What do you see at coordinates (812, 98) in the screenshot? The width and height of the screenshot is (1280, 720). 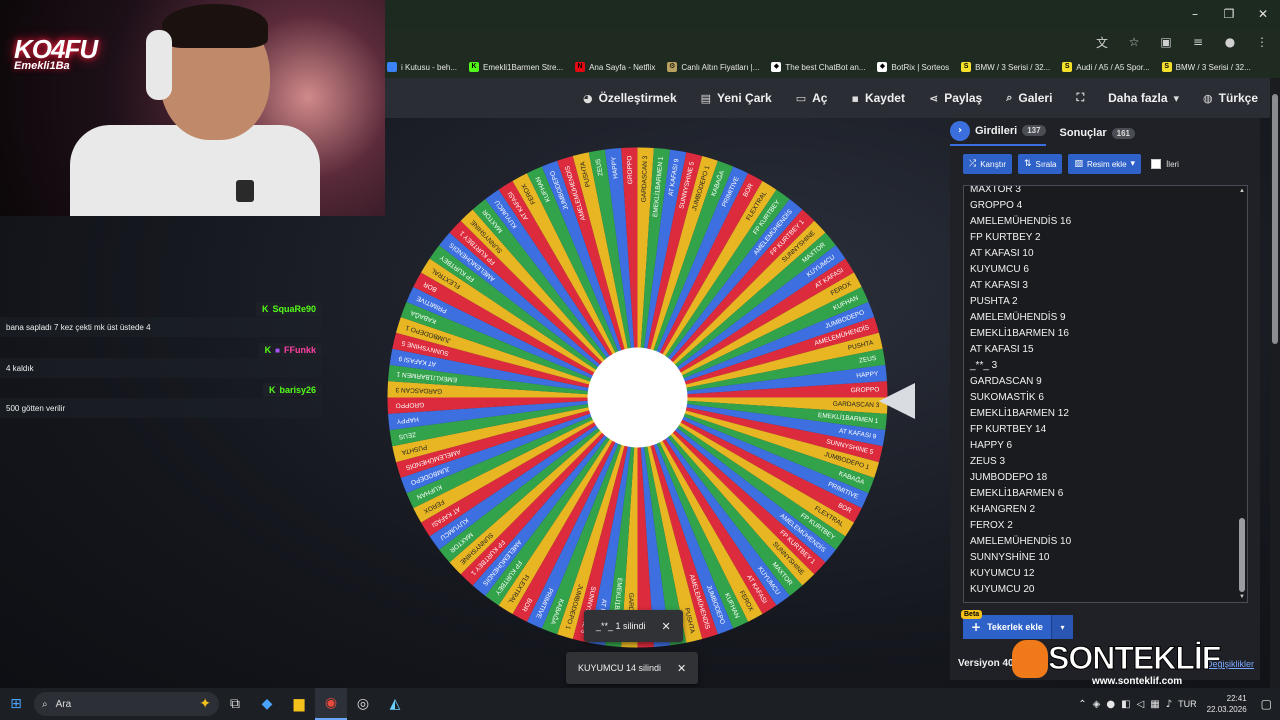 I see `open-button: ▭ Aç` at bounding box center [812, 98].